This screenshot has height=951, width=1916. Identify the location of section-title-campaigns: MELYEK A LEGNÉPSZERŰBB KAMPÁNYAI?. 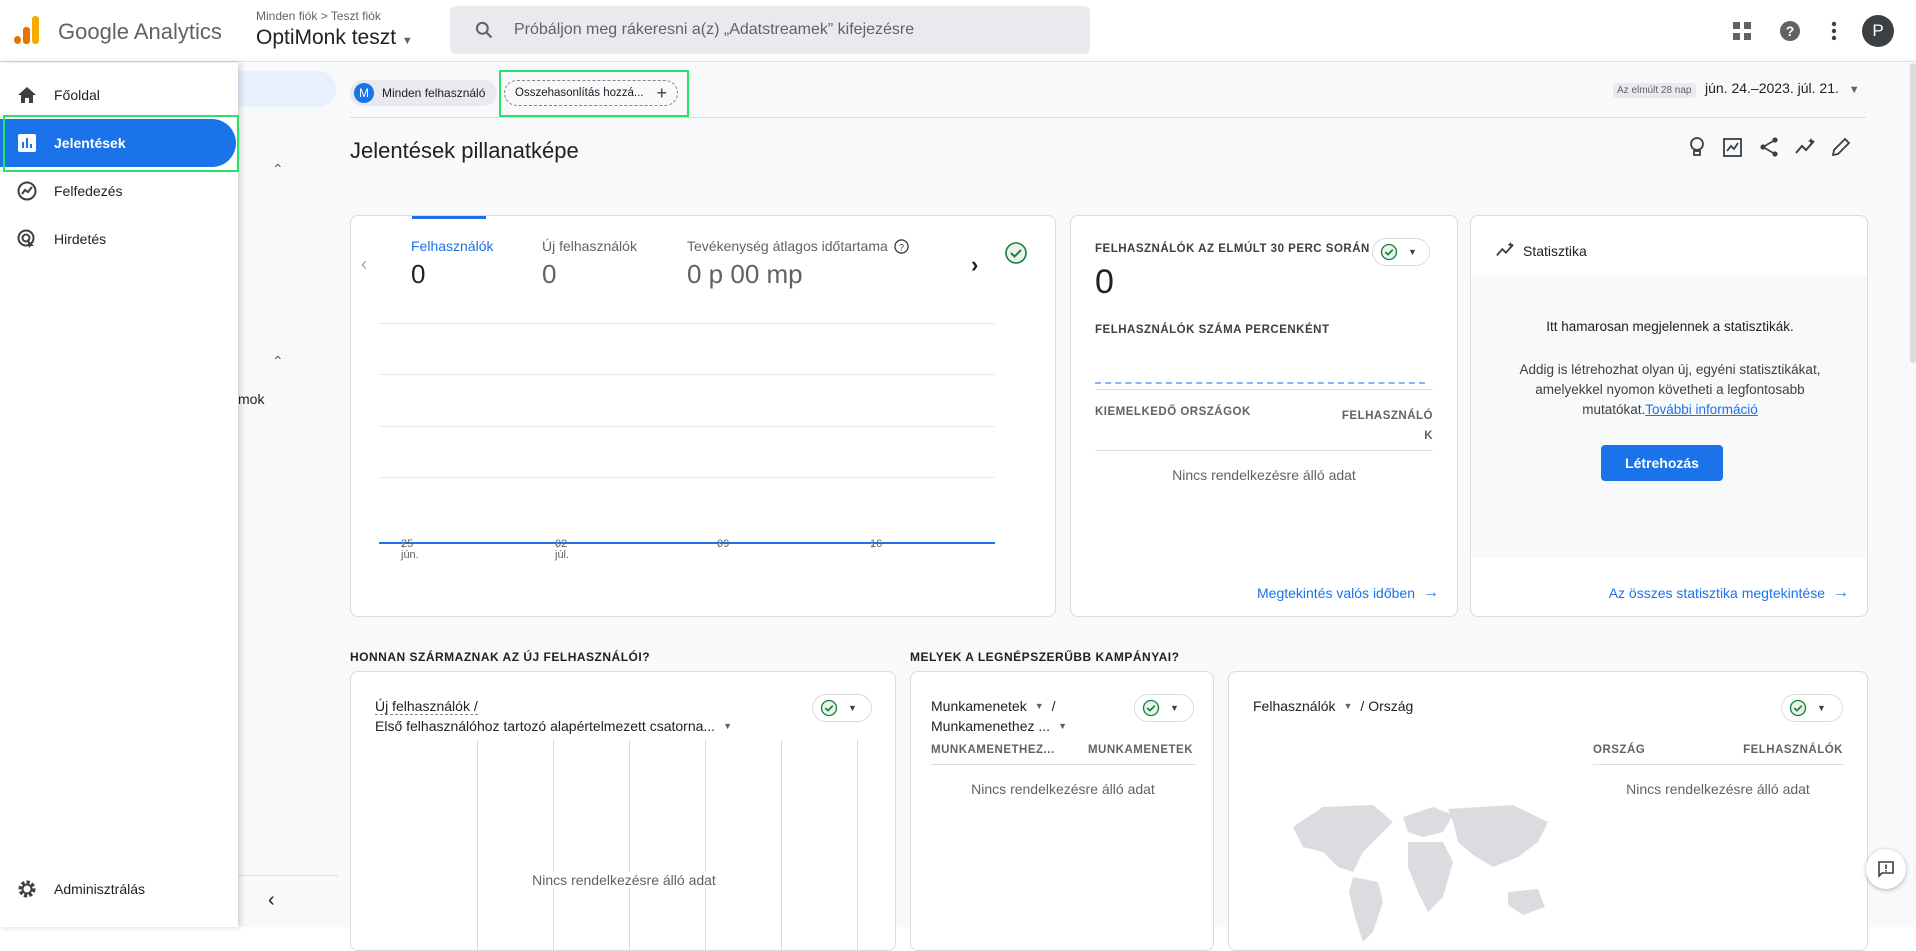
(1045, 657).